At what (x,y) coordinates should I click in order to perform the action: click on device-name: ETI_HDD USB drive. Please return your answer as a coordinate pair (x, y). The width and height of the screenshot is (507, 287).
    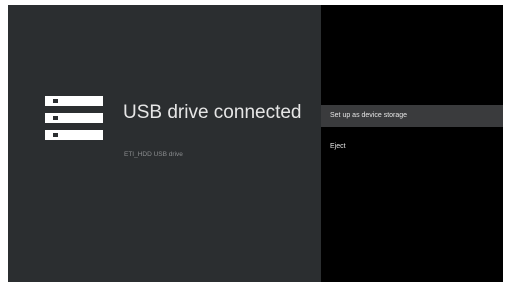
    Looking at the image, I should click on (153, 154).